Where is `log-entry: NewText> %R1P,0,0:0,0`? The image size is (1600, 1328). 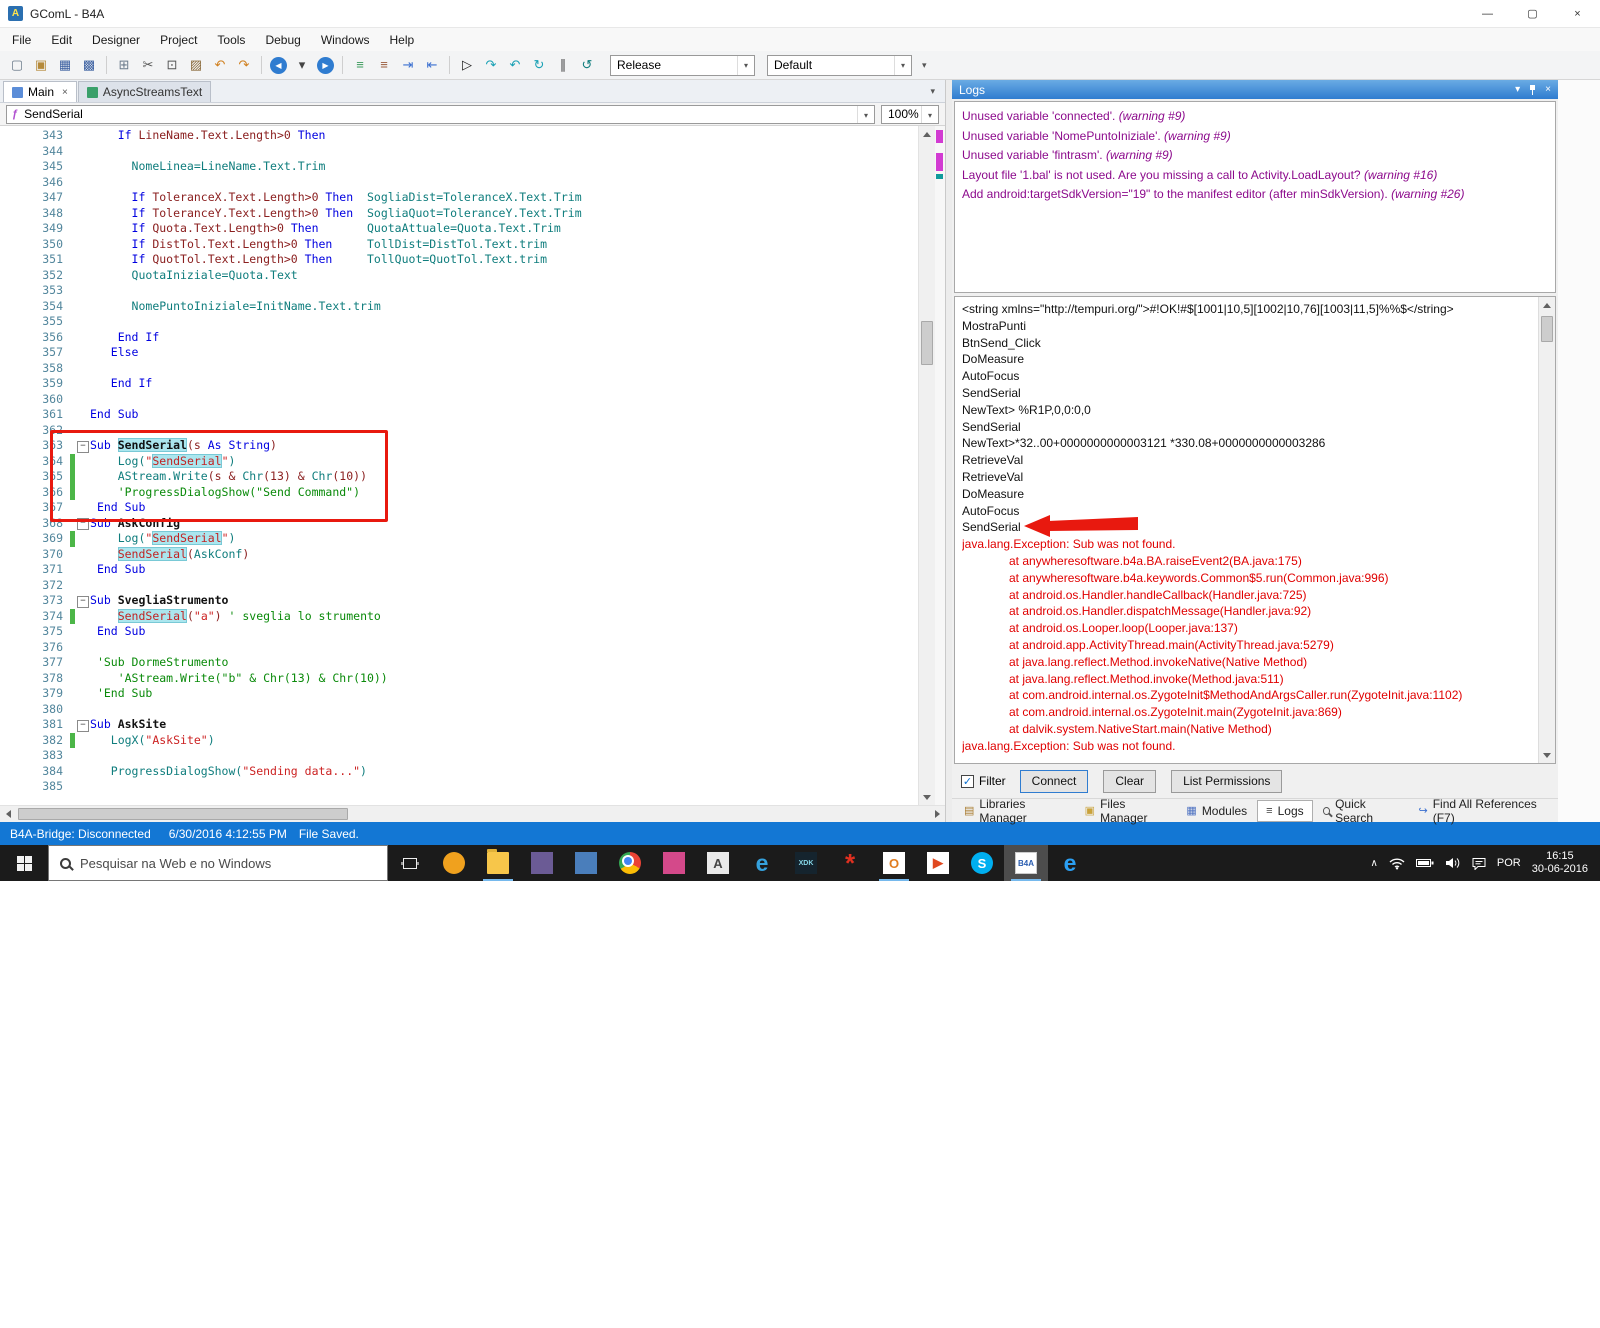 log-entry: NewText> %R1P,0,0:0,0 is located at coordinates (1250, 410).